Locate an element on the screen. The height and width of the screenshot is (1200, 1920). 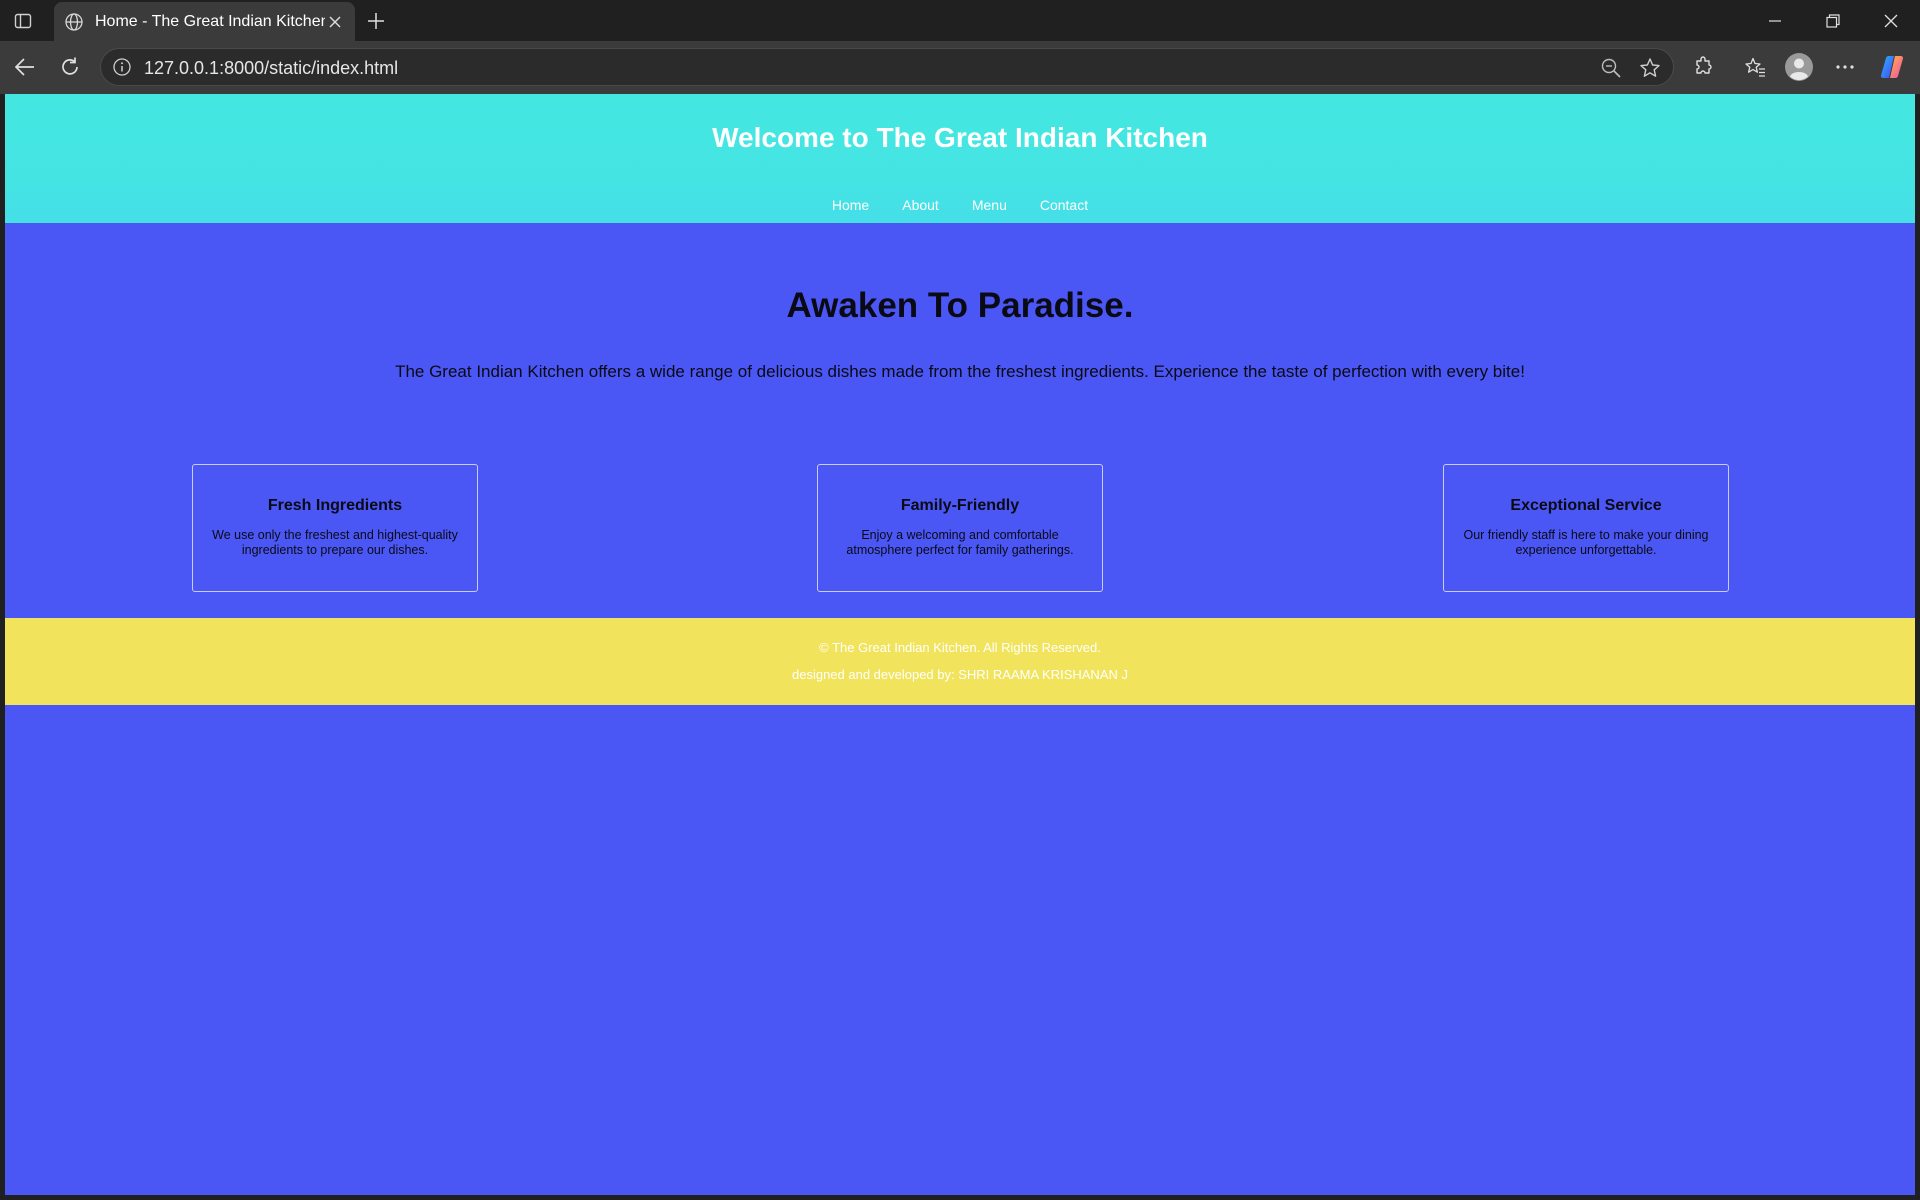
back-icon is located at coordinates (25, 67).